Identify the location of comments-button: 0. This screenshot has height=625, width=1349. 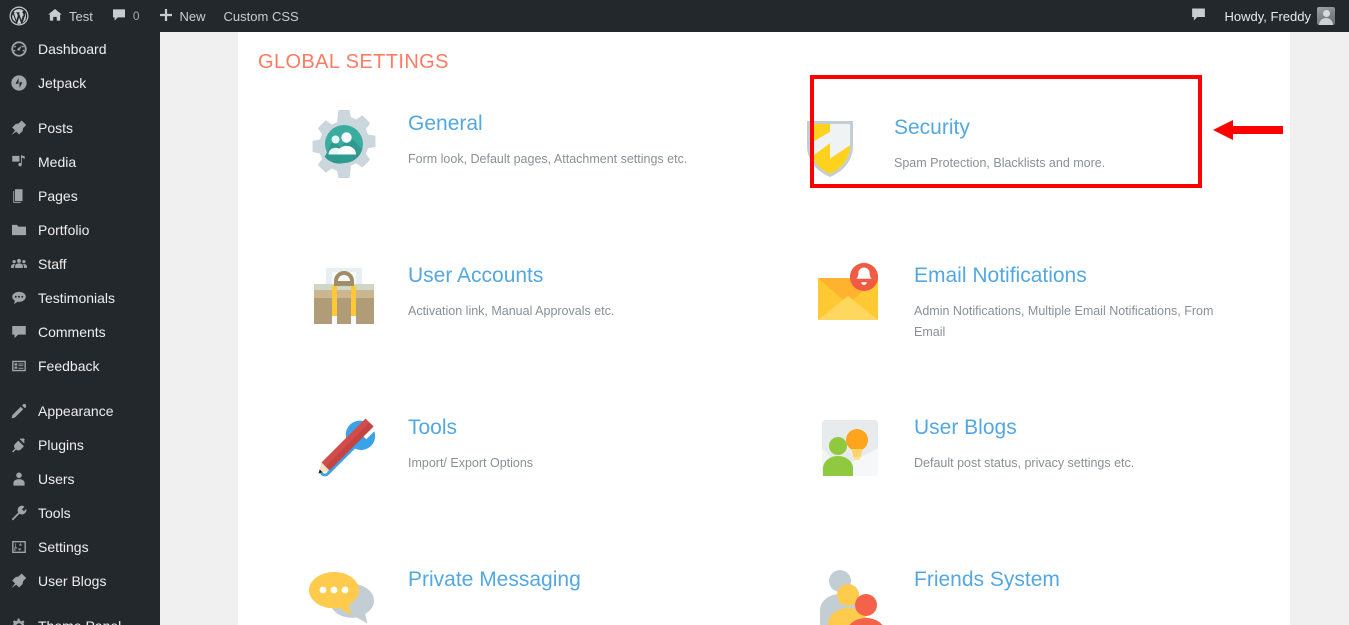
(125, 16).